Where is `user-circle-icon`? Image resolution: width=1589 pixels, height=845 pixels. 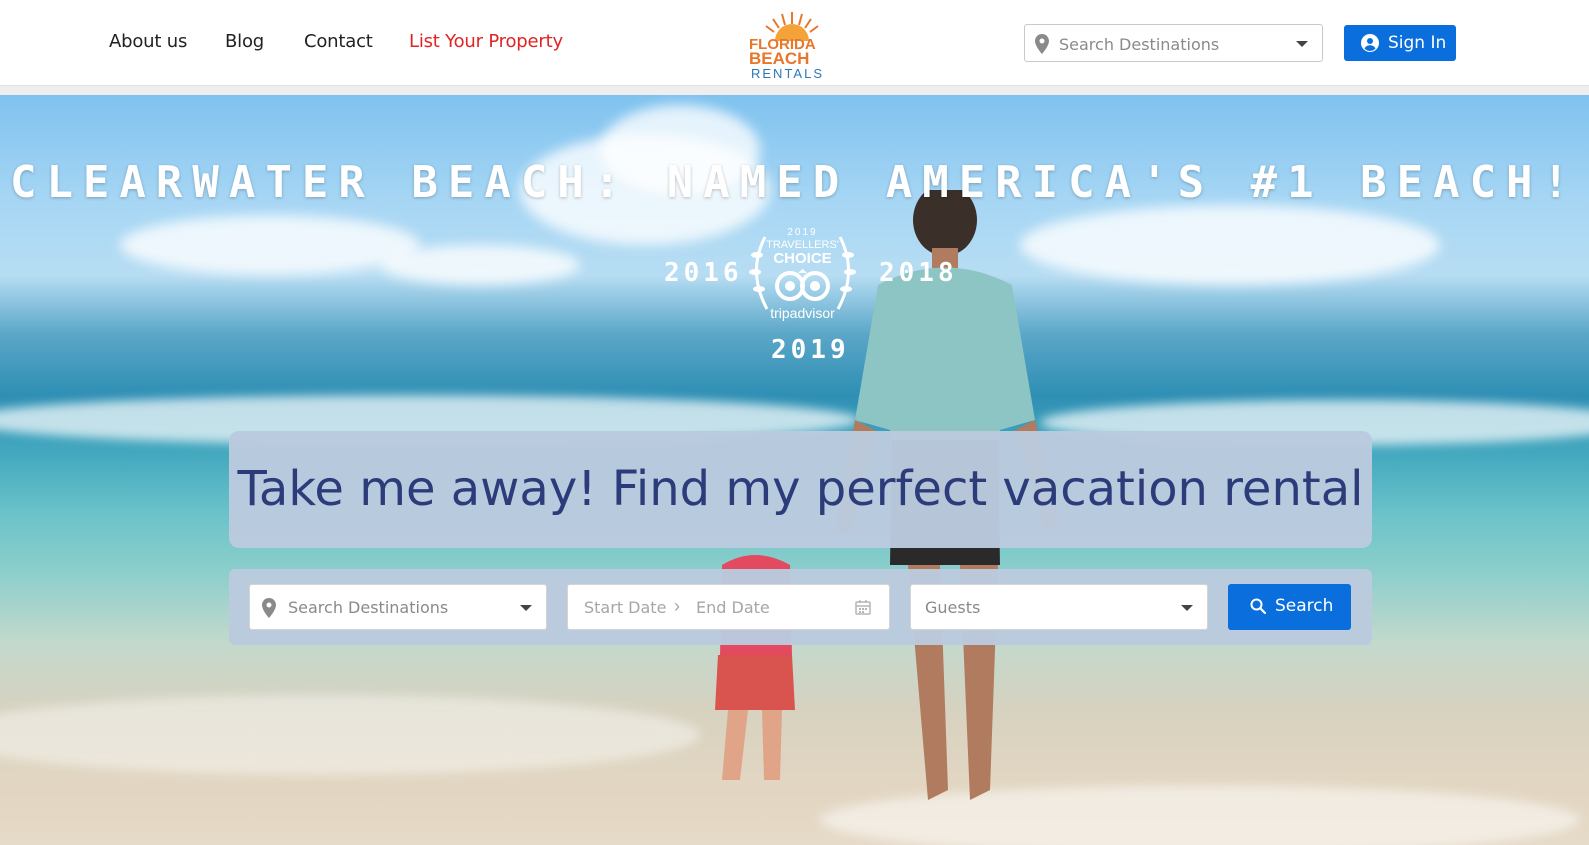
user-circle-icon is located at coordinates (1370, 43).